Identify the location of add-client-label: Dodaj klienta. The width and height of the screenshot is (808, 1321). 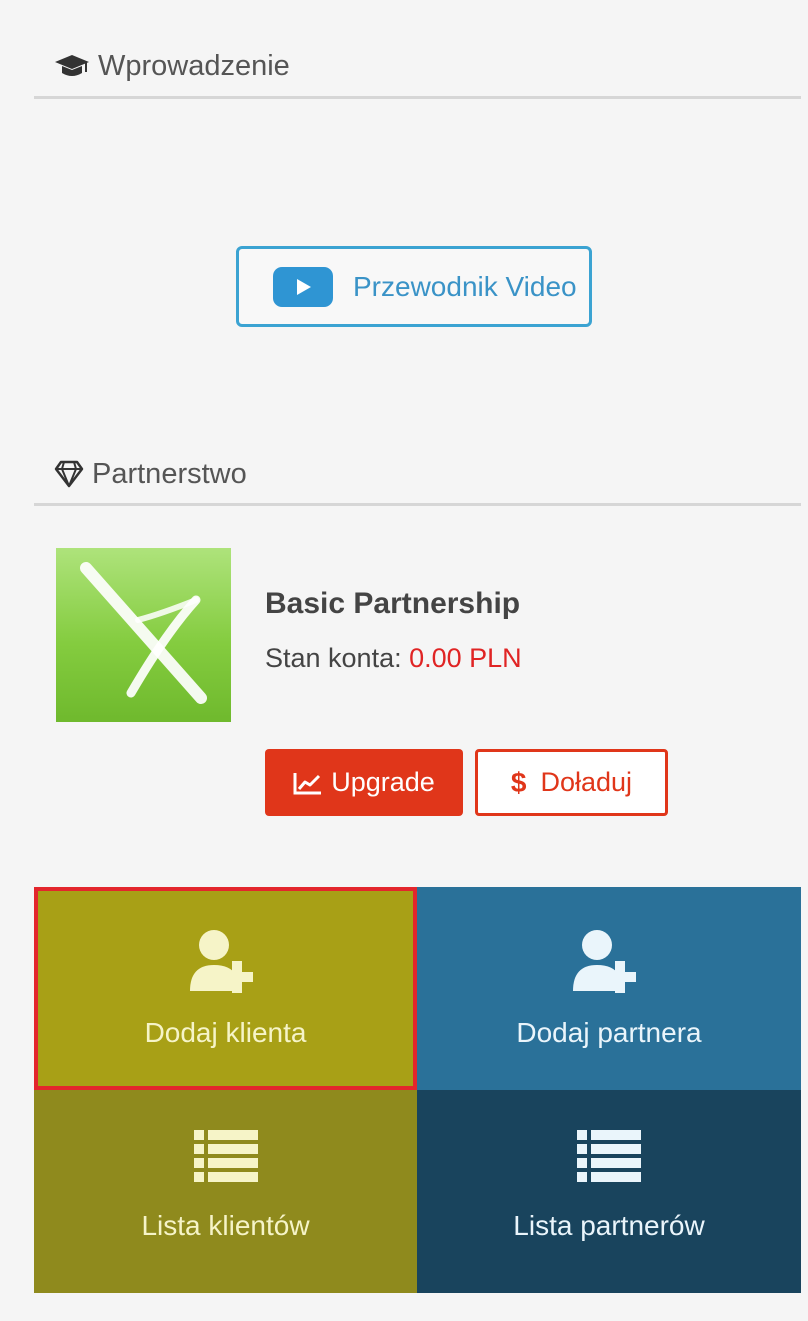
(225, 1032).